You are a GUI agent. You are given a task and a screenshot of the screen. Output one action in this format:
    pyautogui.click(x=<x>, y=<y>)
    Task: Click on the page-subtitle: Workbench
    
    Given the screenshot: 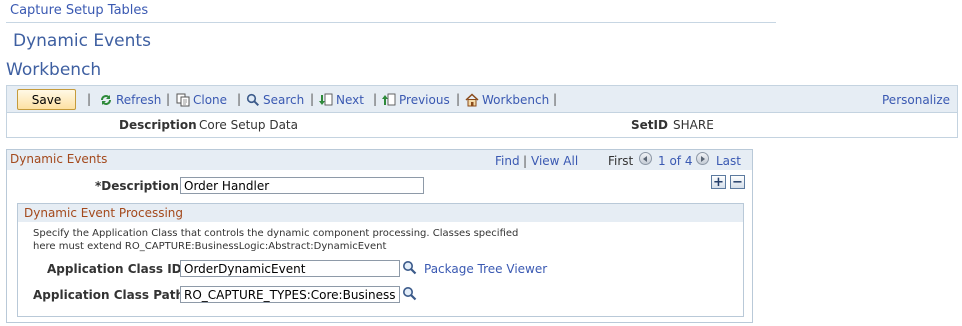 What is the action you would take?
    pyautogui.click(x=54, y=70)
    